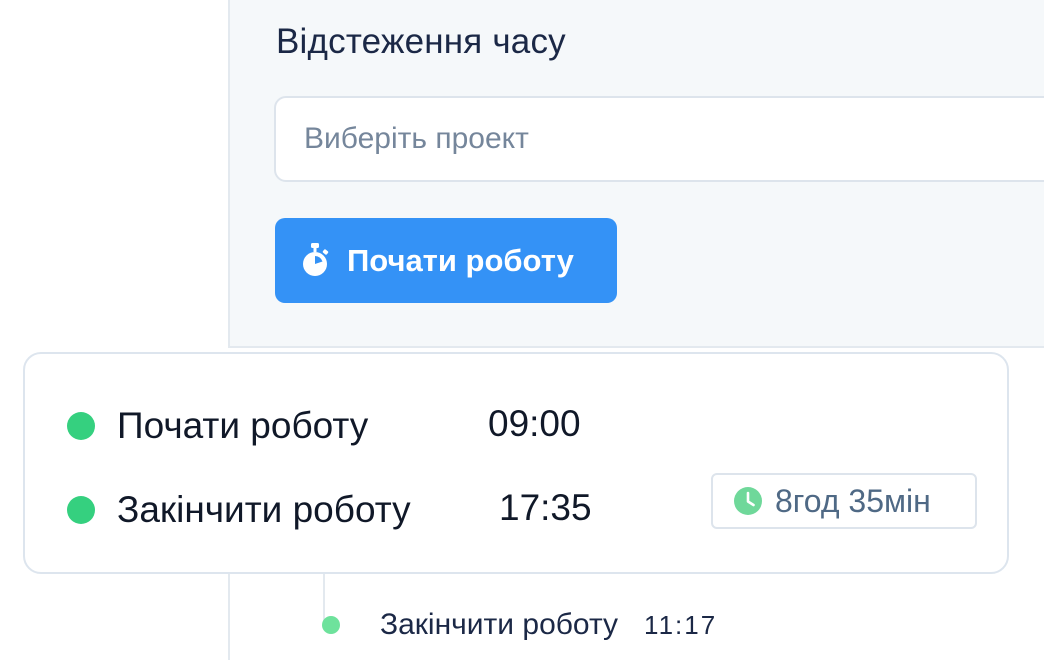  What do you see at coordinates (264, 509) in the screenshot?
I see `end-work-label: Закінчити роботу` at bounding box center [264, 509].